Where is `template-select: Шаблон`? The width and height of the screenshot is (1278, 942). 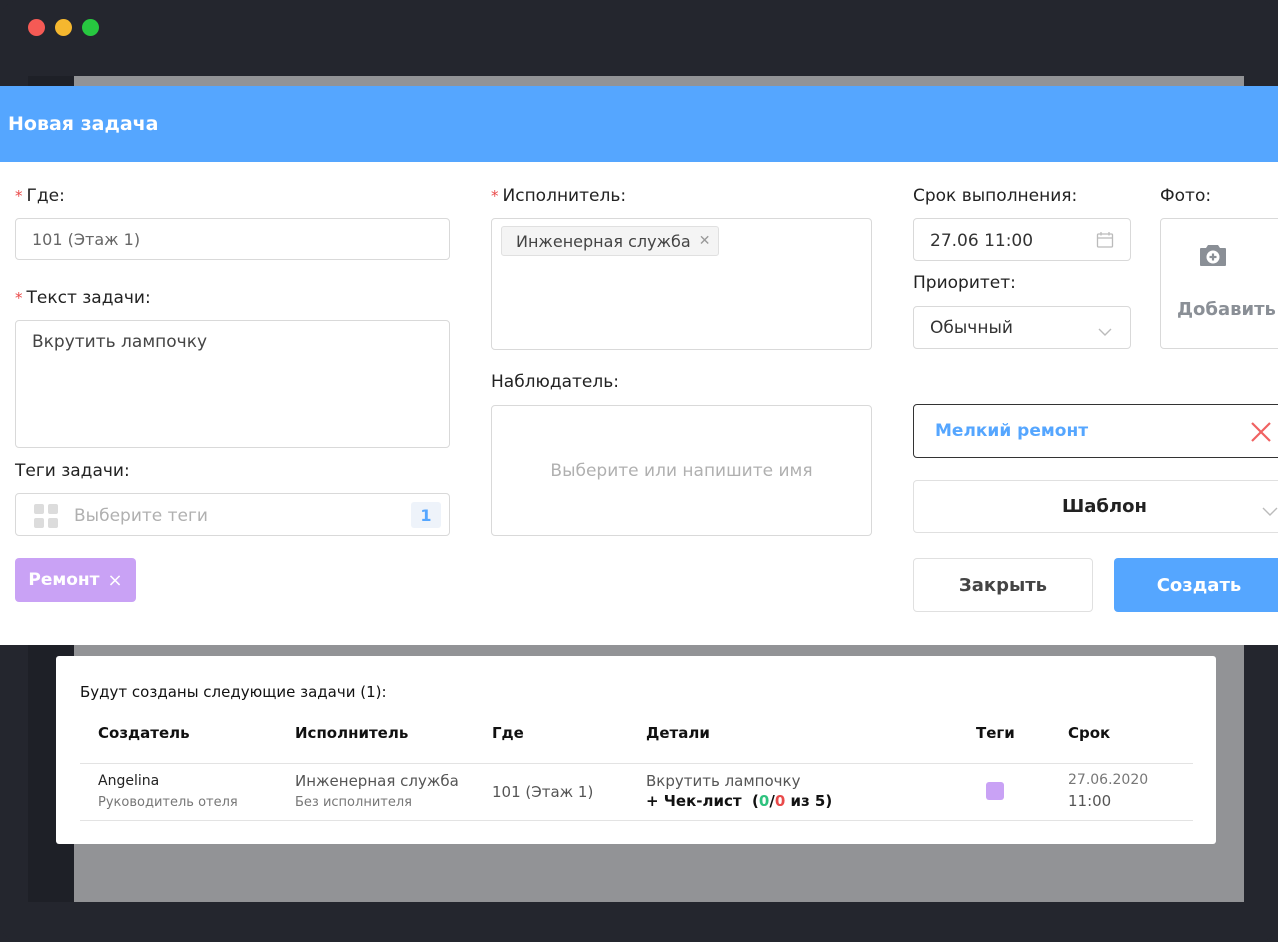 template-select: Шаблон is located at coordinates (1095, 506).